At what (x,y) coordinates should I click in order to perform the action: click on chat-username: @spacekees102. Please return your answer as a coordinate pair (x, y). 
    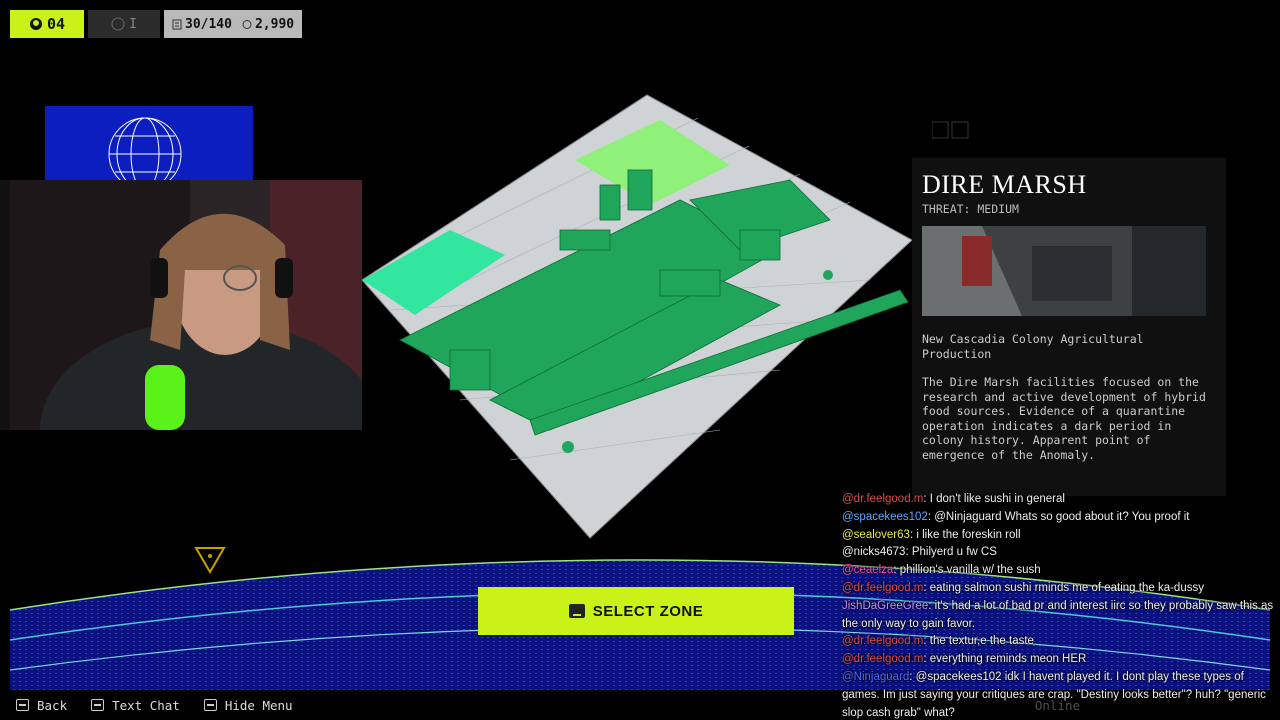
    Looking at the image, I should click on (885, 517).